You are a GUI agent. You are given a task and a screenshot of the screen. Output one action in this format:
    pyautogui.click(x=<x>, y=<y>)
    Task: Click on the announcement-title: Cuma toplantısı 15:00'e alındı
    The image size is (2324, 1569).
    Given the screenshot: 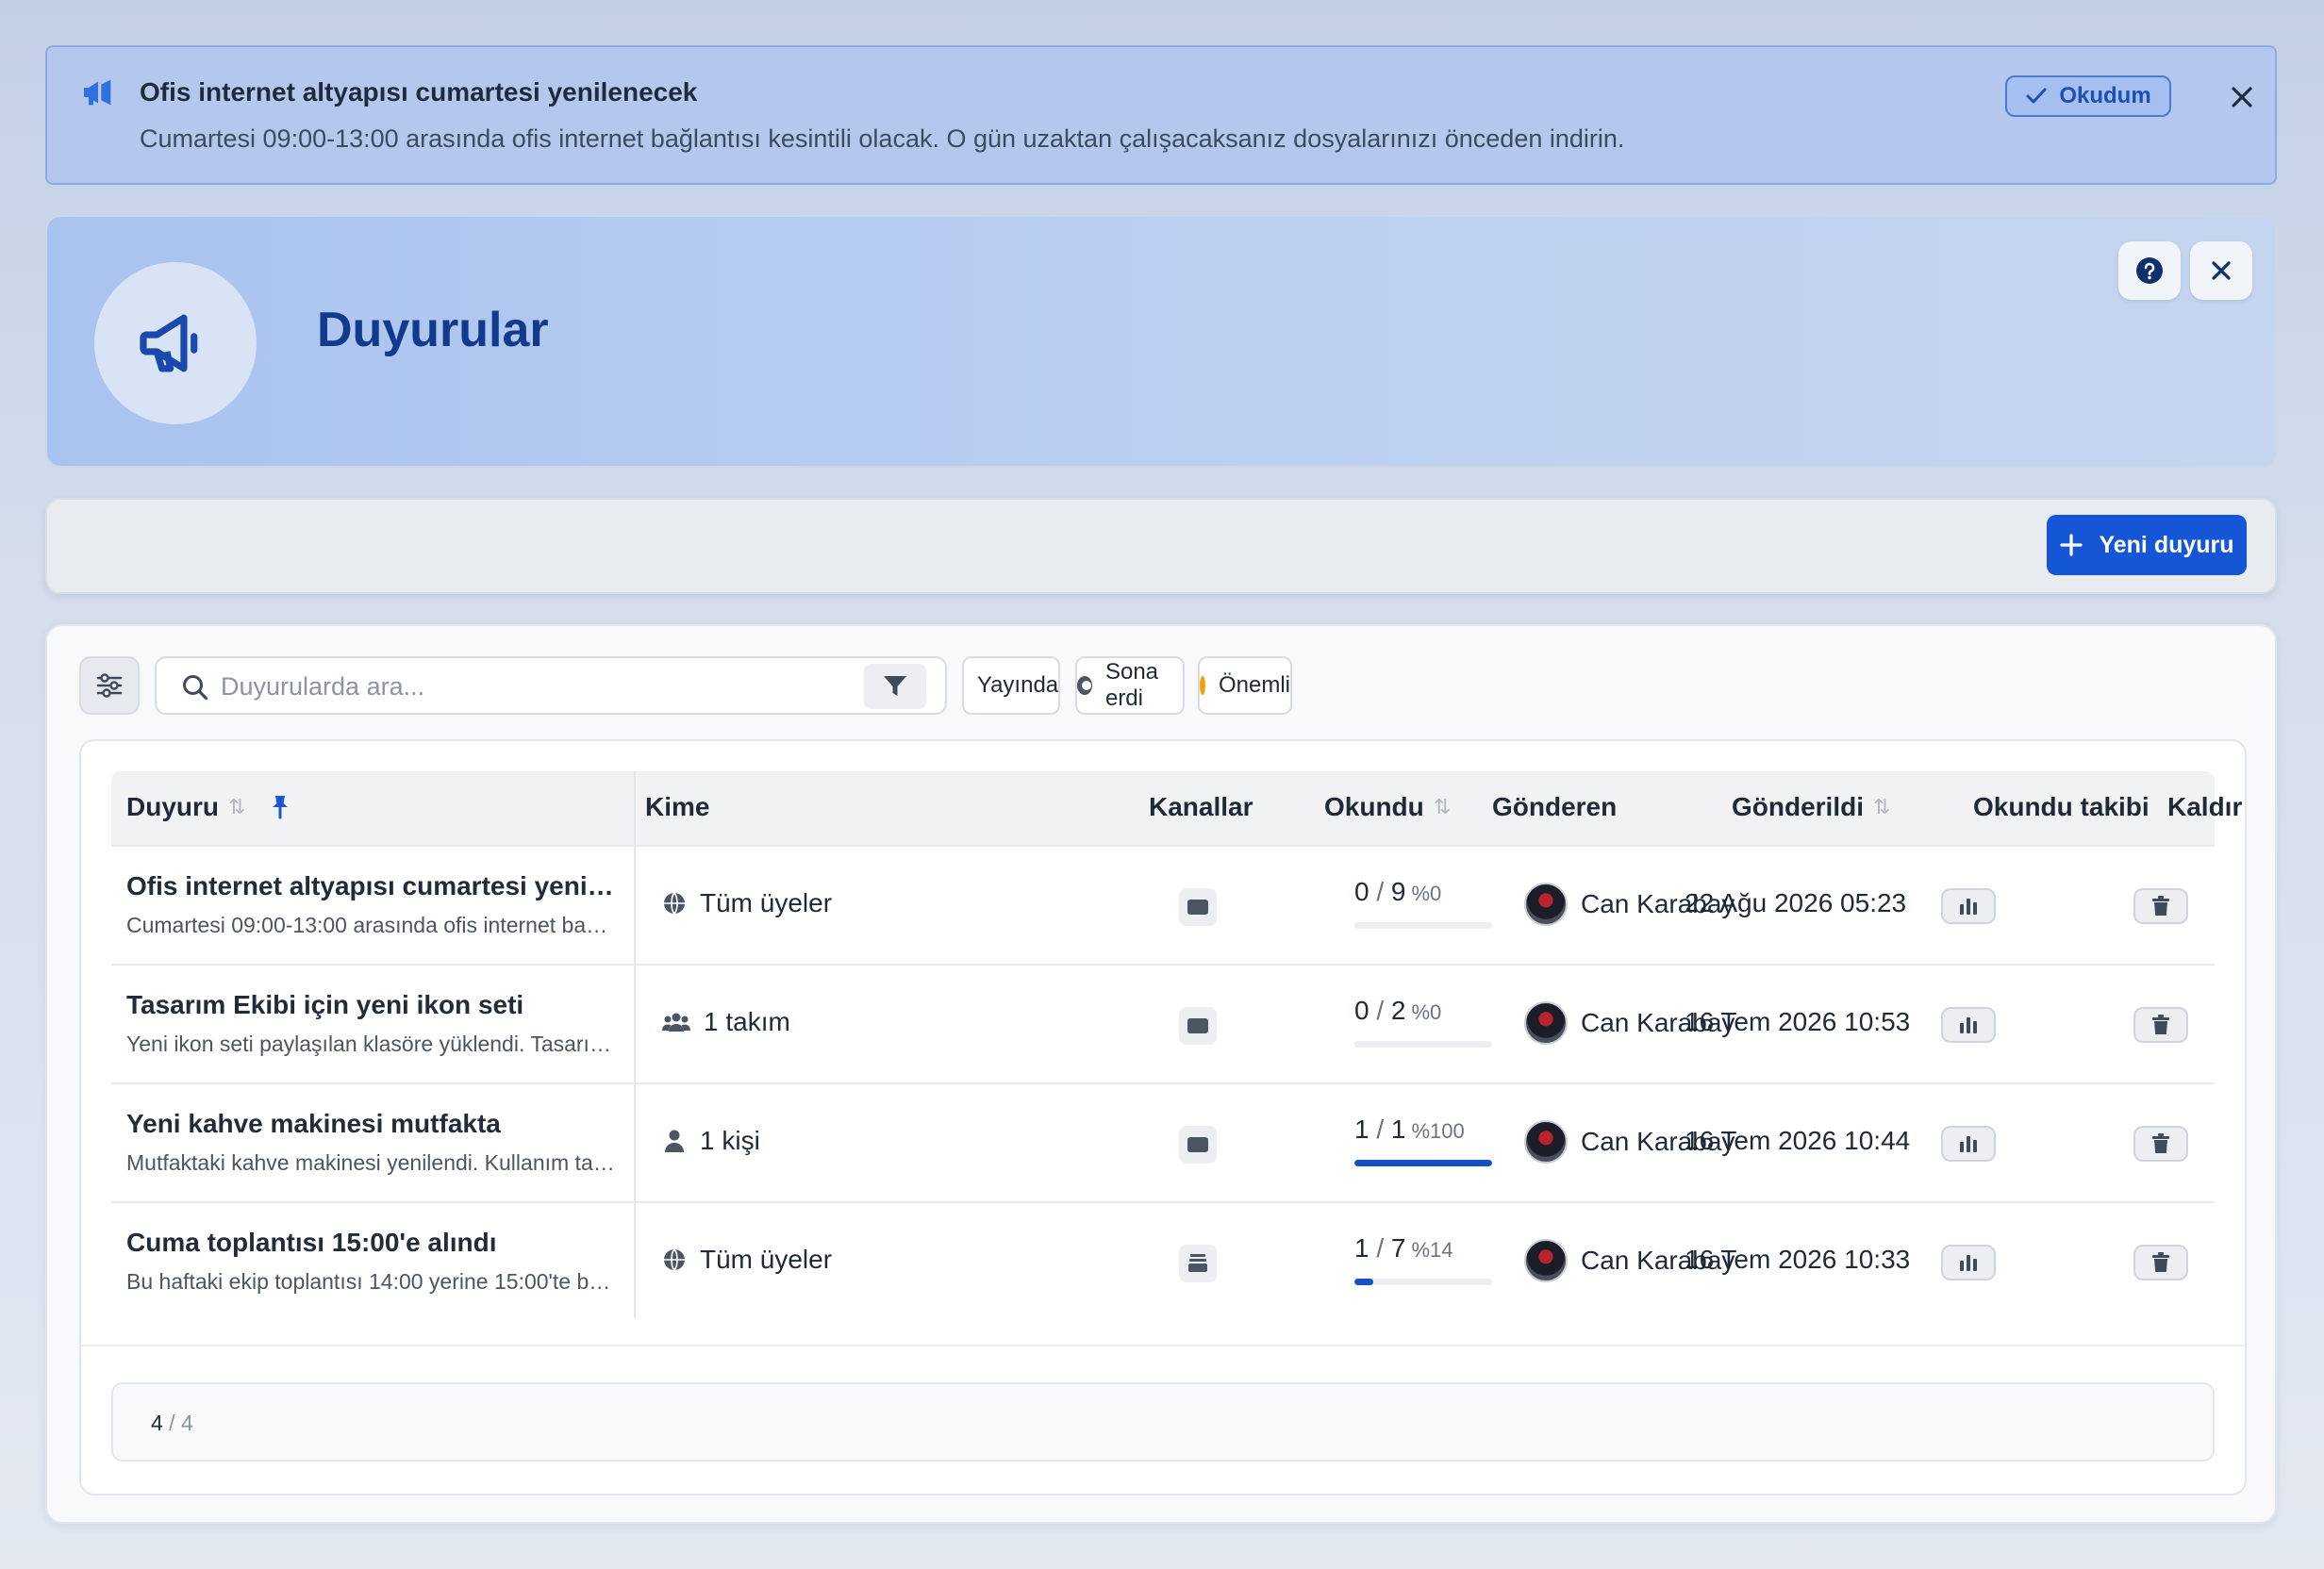 What is the action you would take?
    pyautogui.click(x=311, y=1243)
    